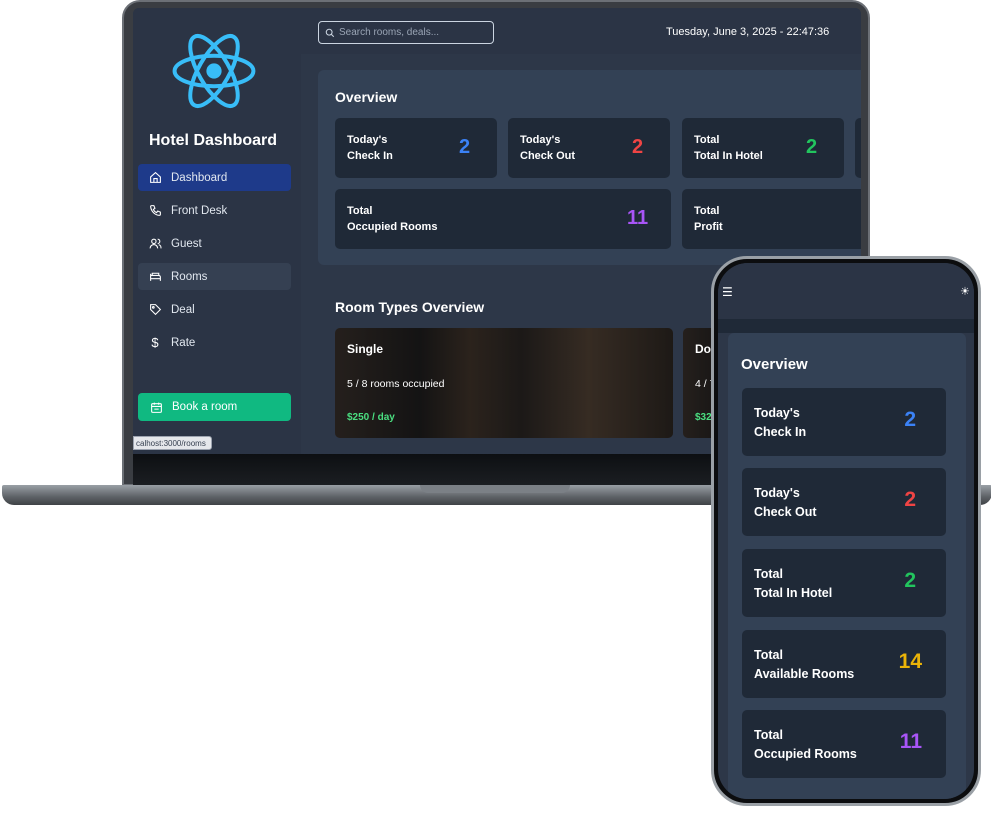 This screenshot has width=991, height=822. I want to click on phone-card-occupied: Total Occupied Rooms 11, so click(844, 744).